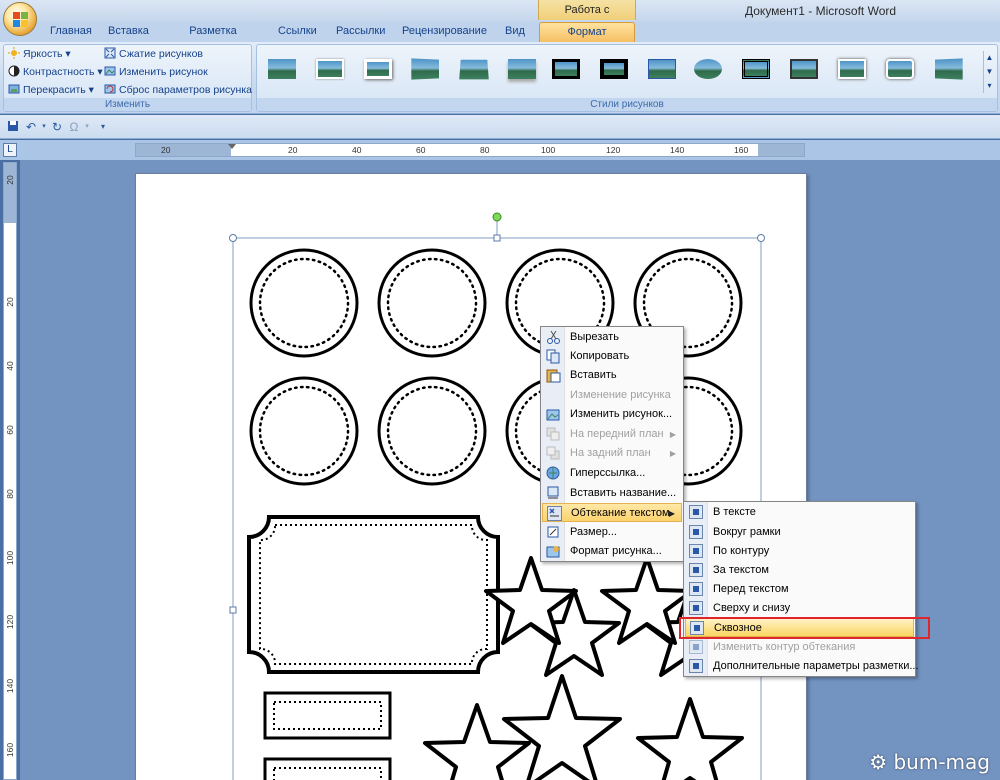 The image size is (1000, 780). I want to click on change-picture-button: Изменить рисунок, so click(156, 72).